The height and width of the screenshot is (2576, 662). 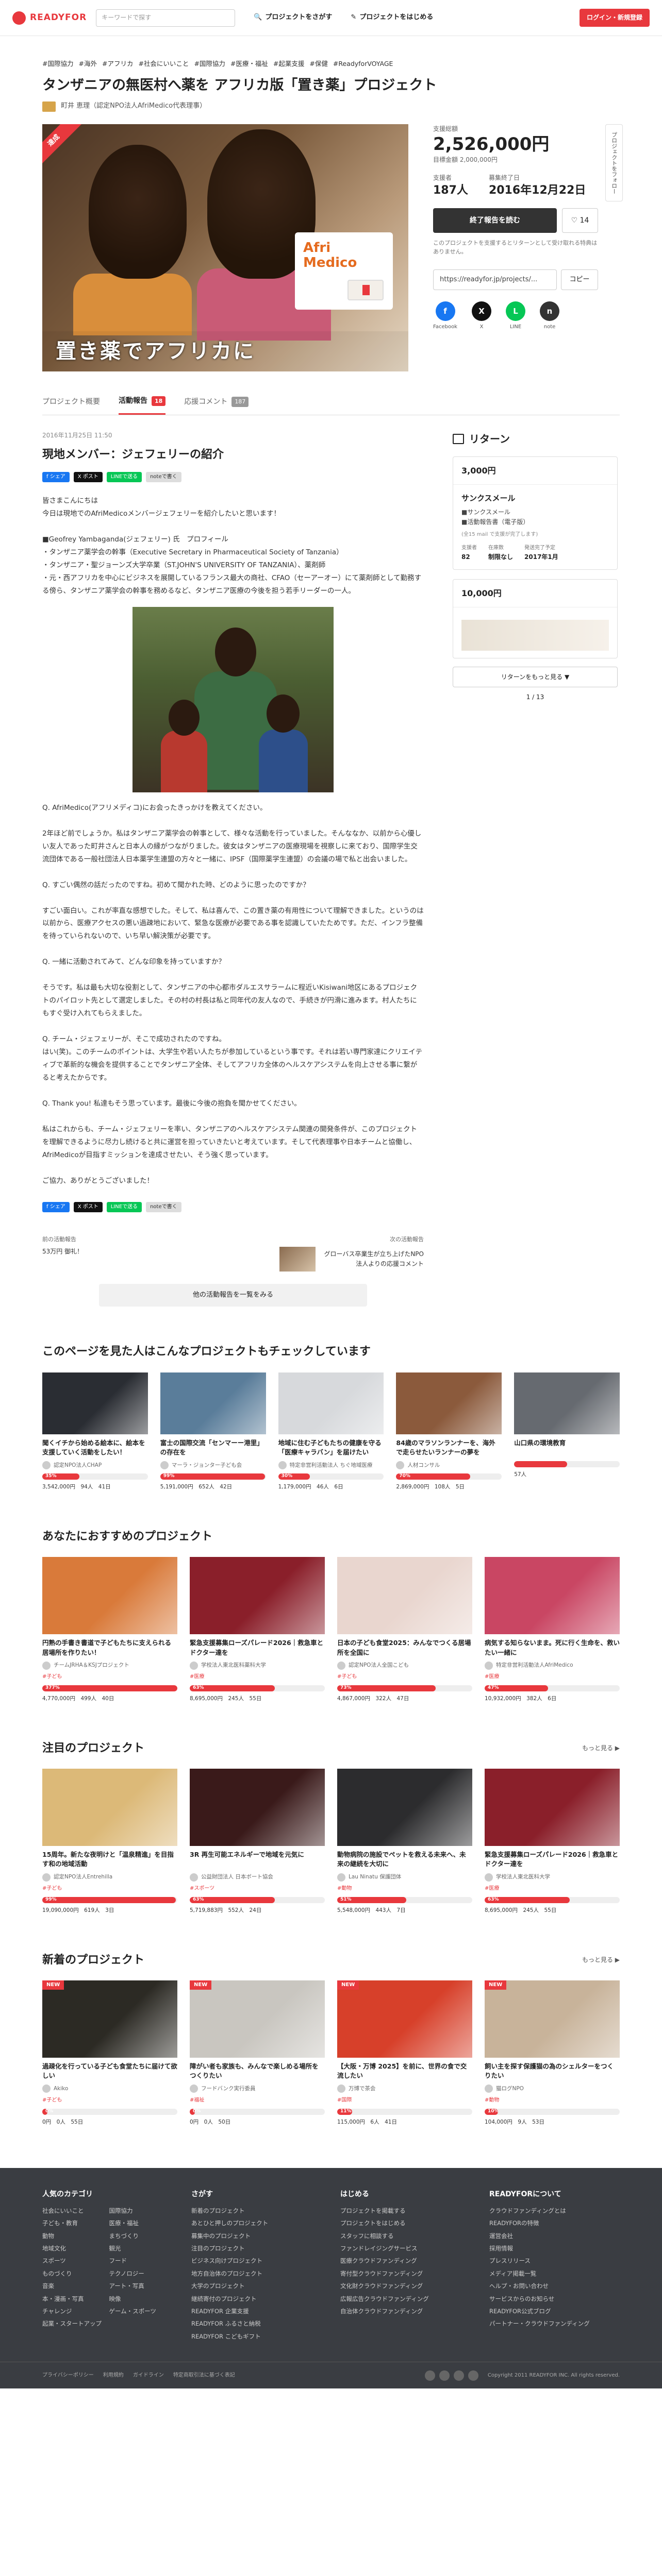 What do you see at coordinates (473, 2375) in the screenshot?
I see `youtube-icon` at bounding box center [473, 2375].